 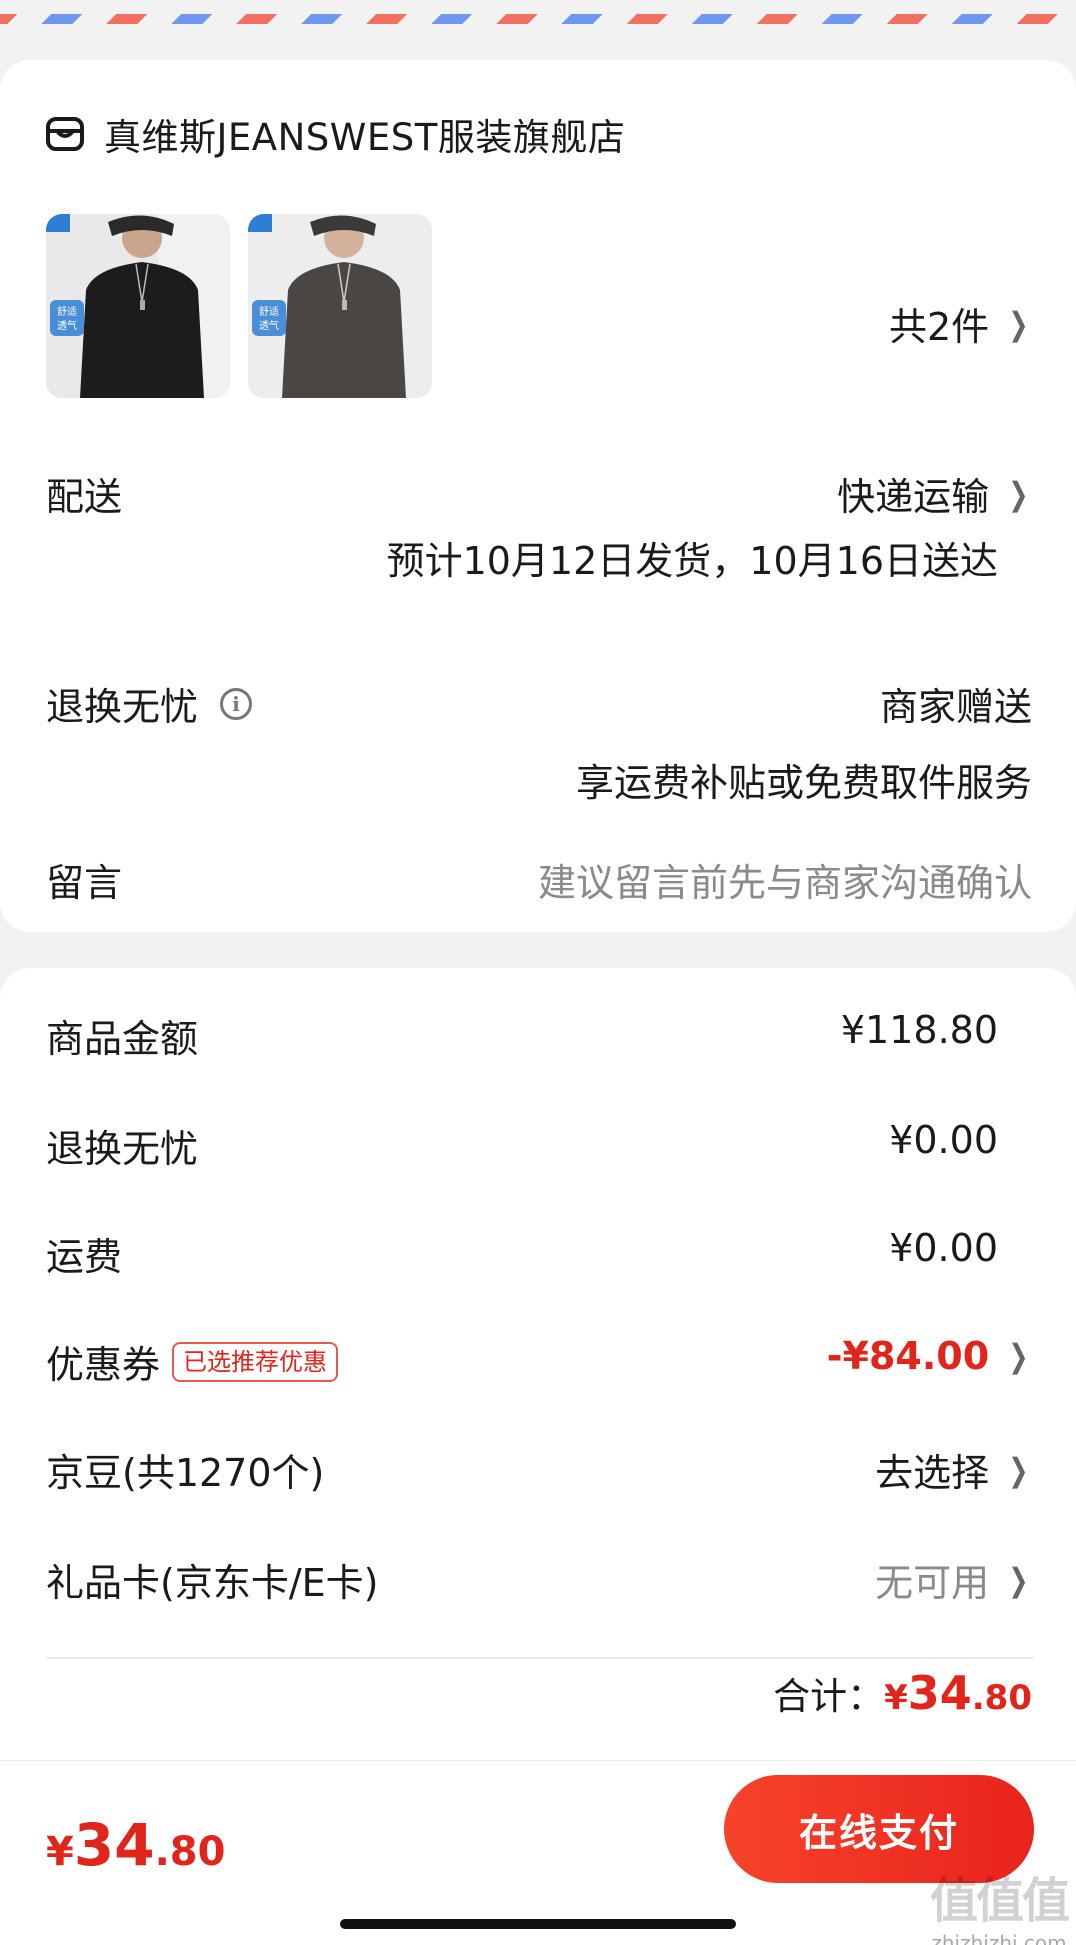 What do you see at coordinates (84, 1257) in the screenshot?
I see `shipping-label: 运费` at bounding box center [84, 1257].